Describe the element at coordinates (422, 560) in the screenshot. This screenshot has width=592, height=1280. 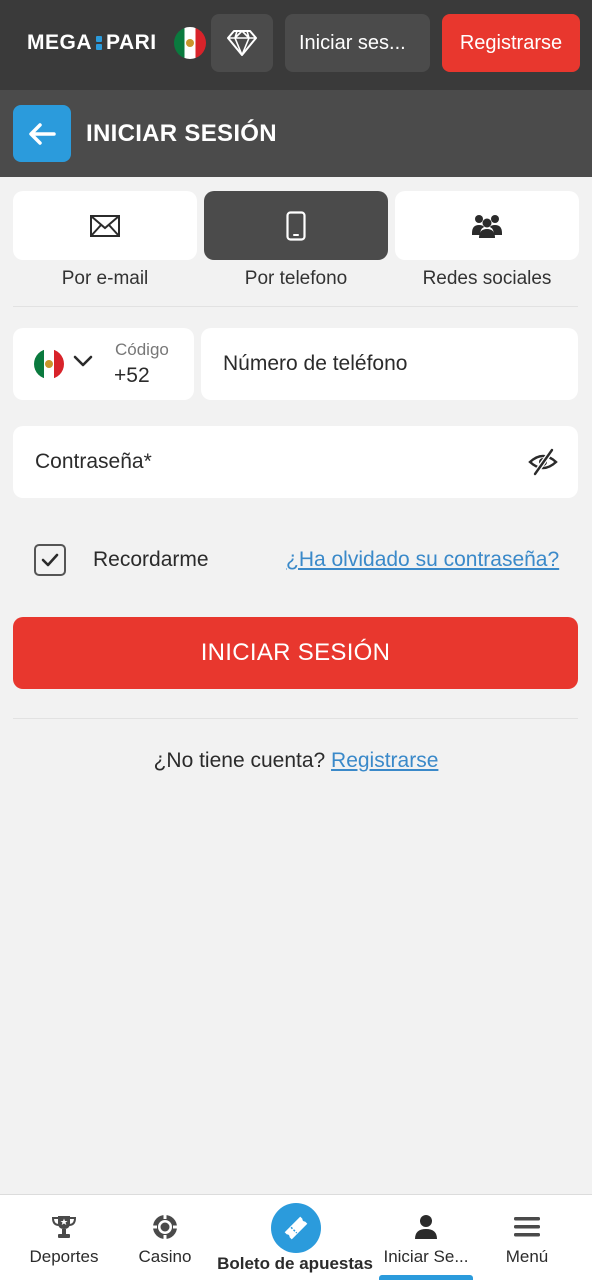
I see `forgot-password-link: ¿Ha olvidado su contraseña?` at that location.